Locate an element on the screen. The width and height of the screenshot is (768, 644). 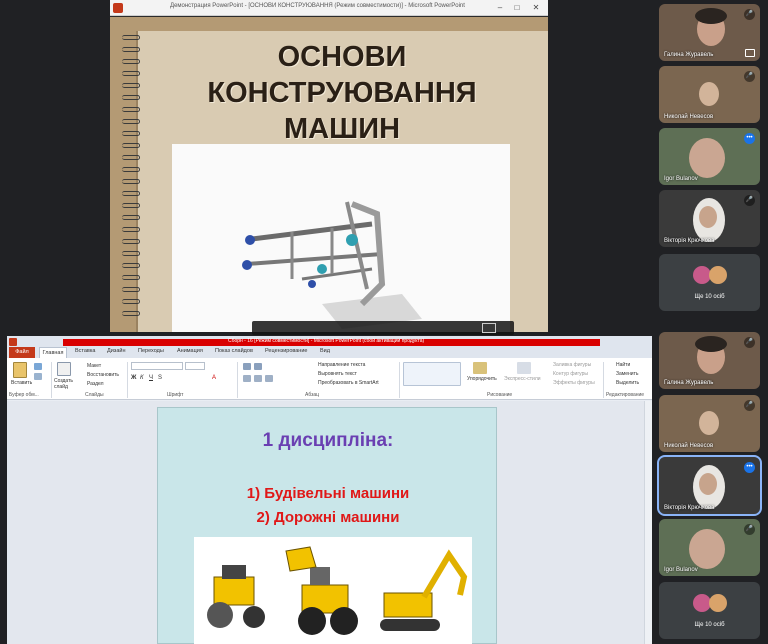
participant-tile-5: 🎤 Галина Журавель is located at coordinates (709, 360).